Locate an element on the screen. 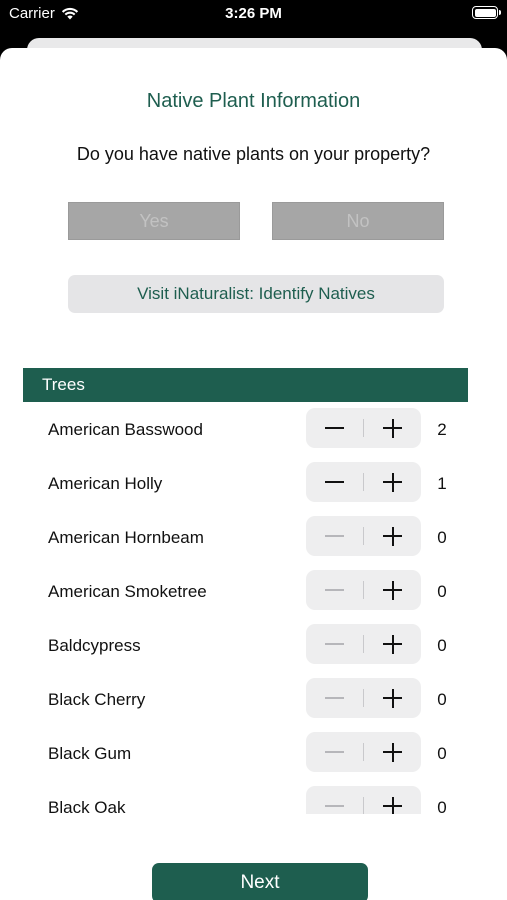  page-title: Native Plant Information is located at coordinates (253, 101).